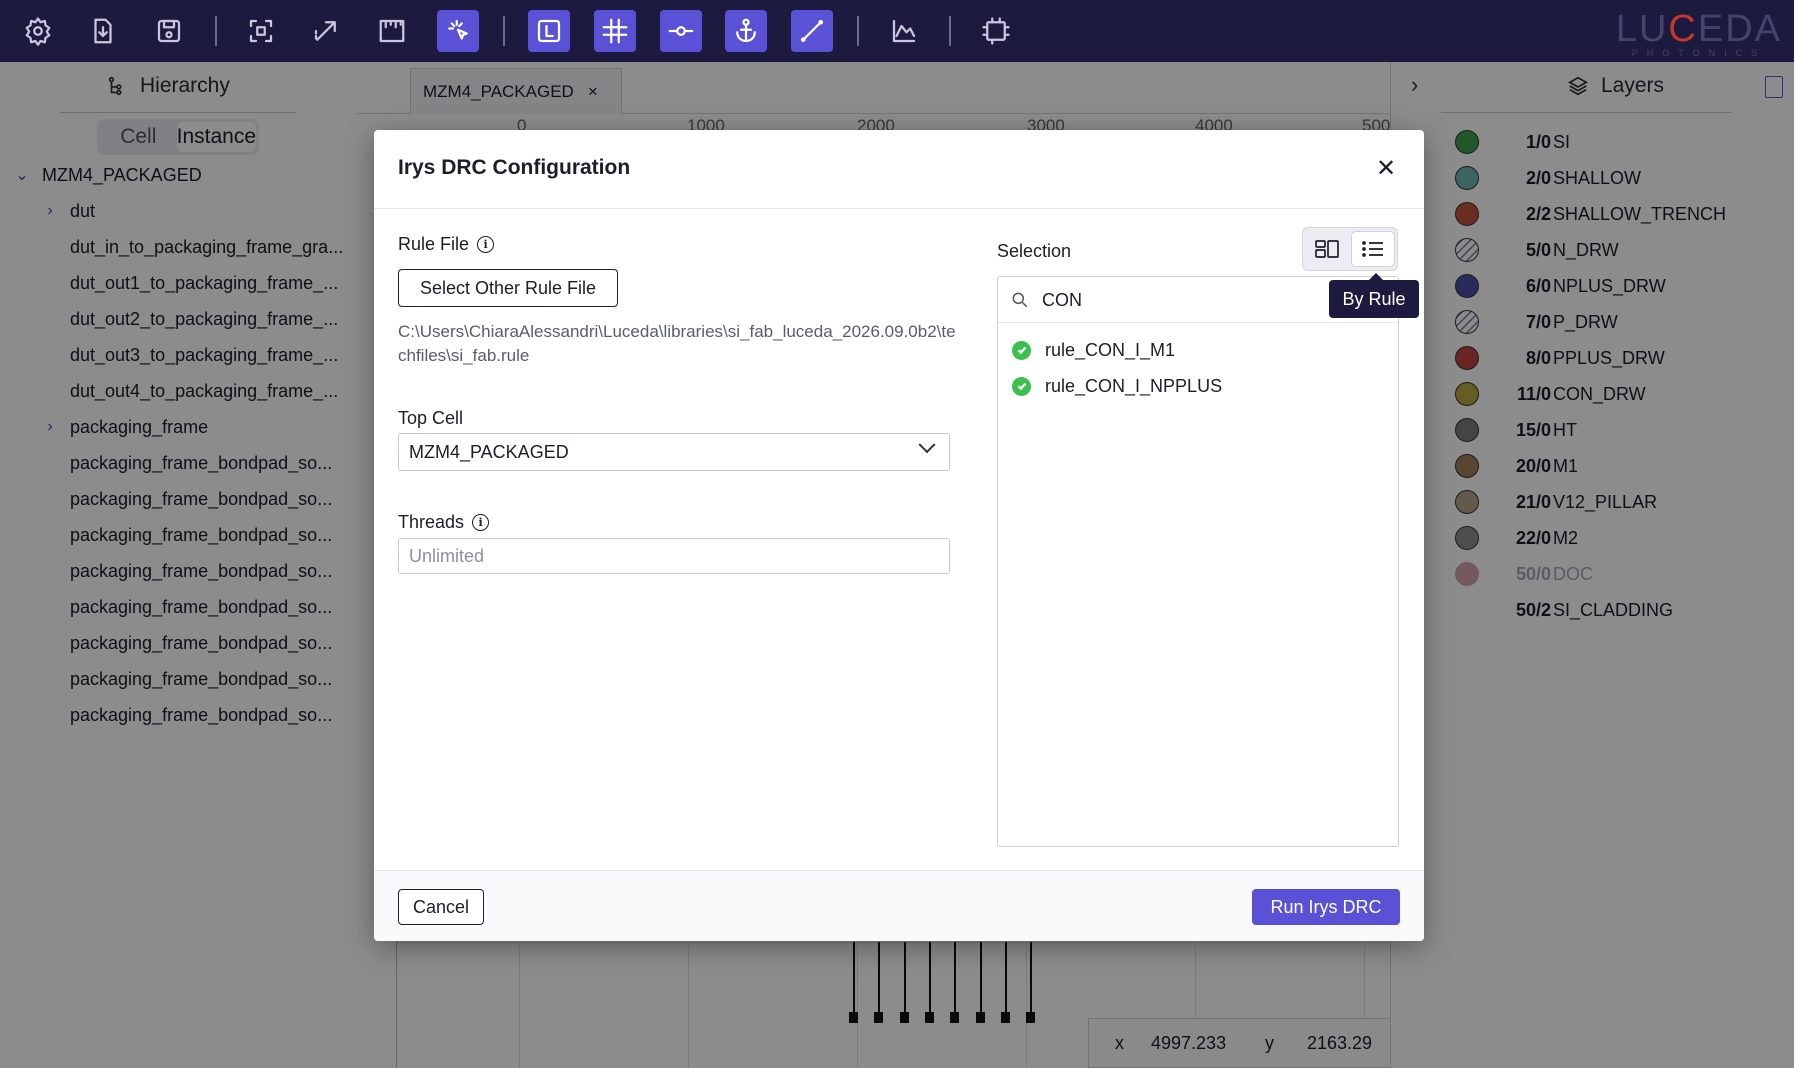 This screenshot has height=1068, width=1794. I want to click on dialog-header: Irys DRC Configuration ✕, so click(899, 169).